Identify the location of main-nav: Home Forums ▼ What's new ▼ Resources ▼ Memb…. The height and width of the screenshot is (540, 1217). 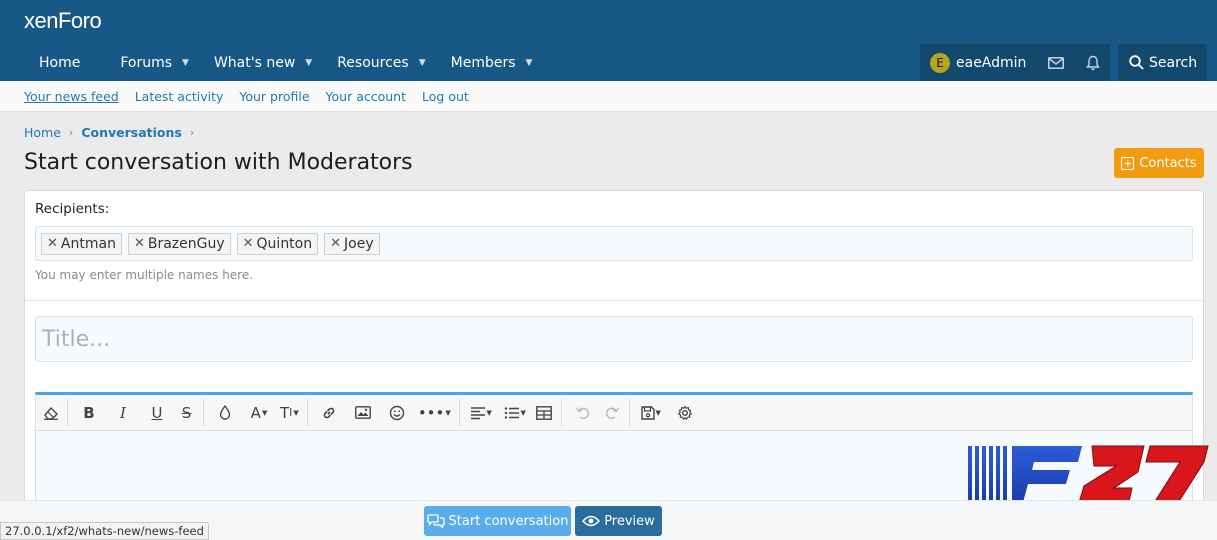
(283, 62).